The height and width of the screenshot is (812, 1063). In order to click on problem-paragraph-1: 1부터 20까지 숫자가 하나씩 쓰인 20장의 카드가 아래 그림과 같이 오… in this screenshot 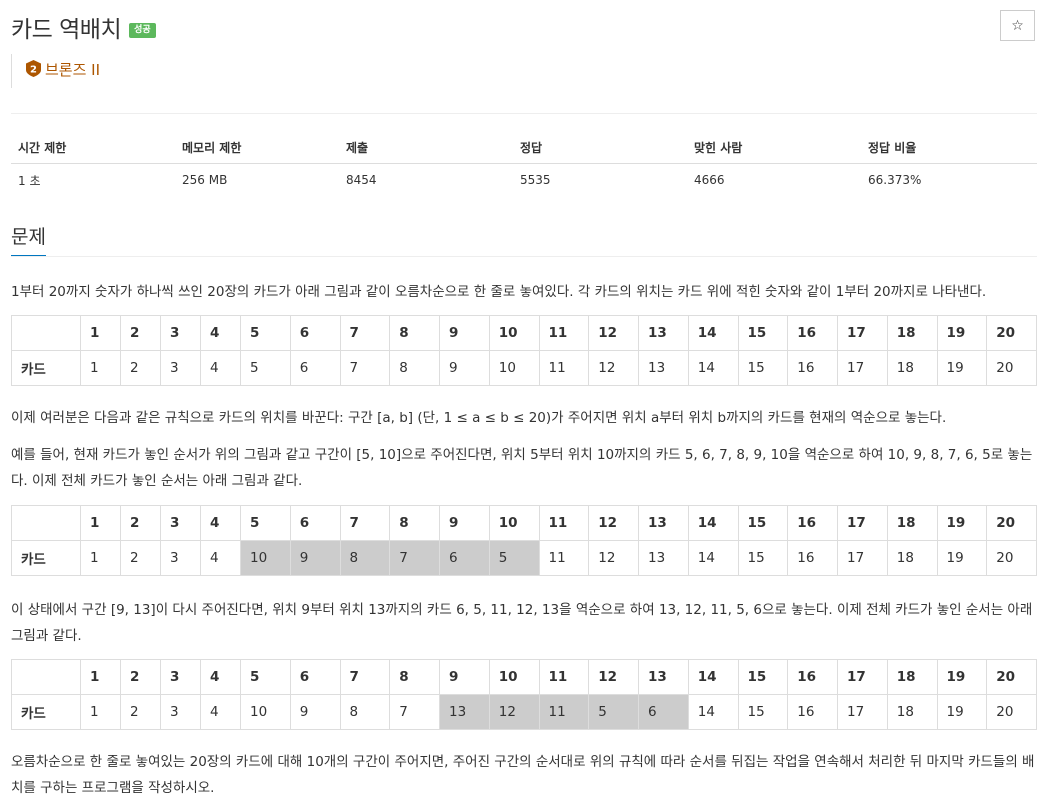, I will do `click(499, 292)`.